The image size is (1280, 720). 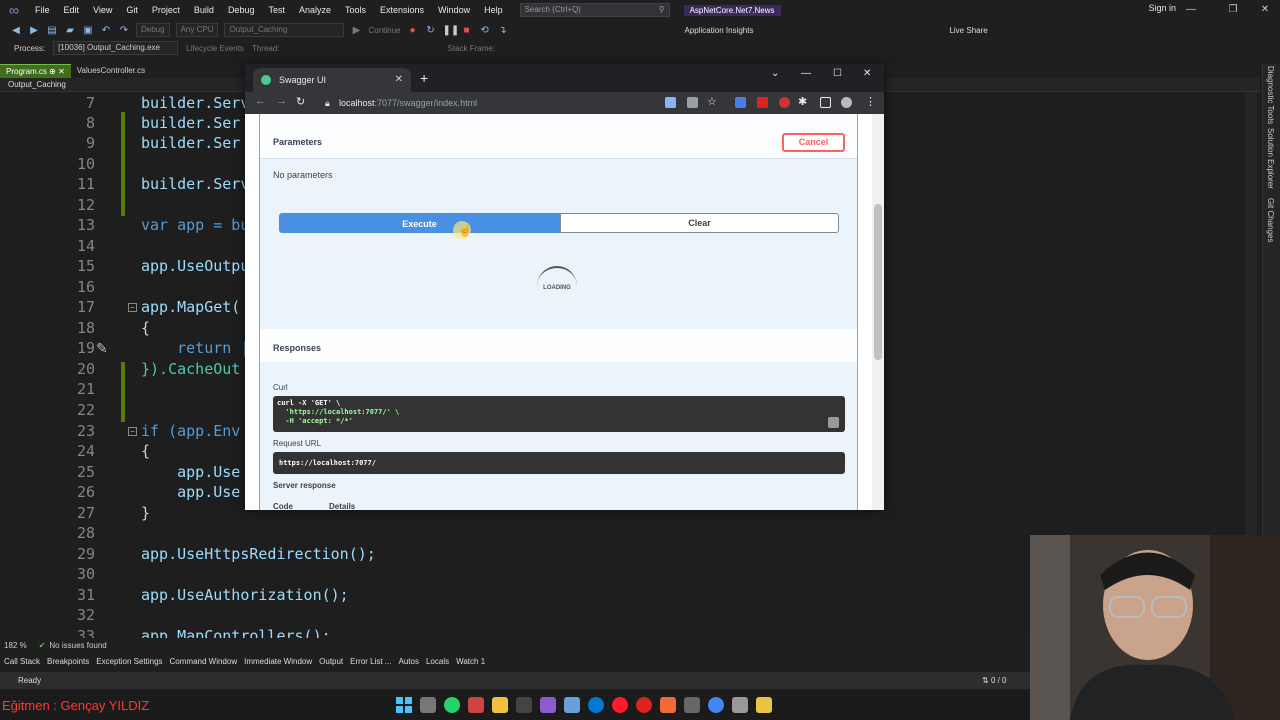 I want to click on visual-studio-icon, so click(x=548, y=705).